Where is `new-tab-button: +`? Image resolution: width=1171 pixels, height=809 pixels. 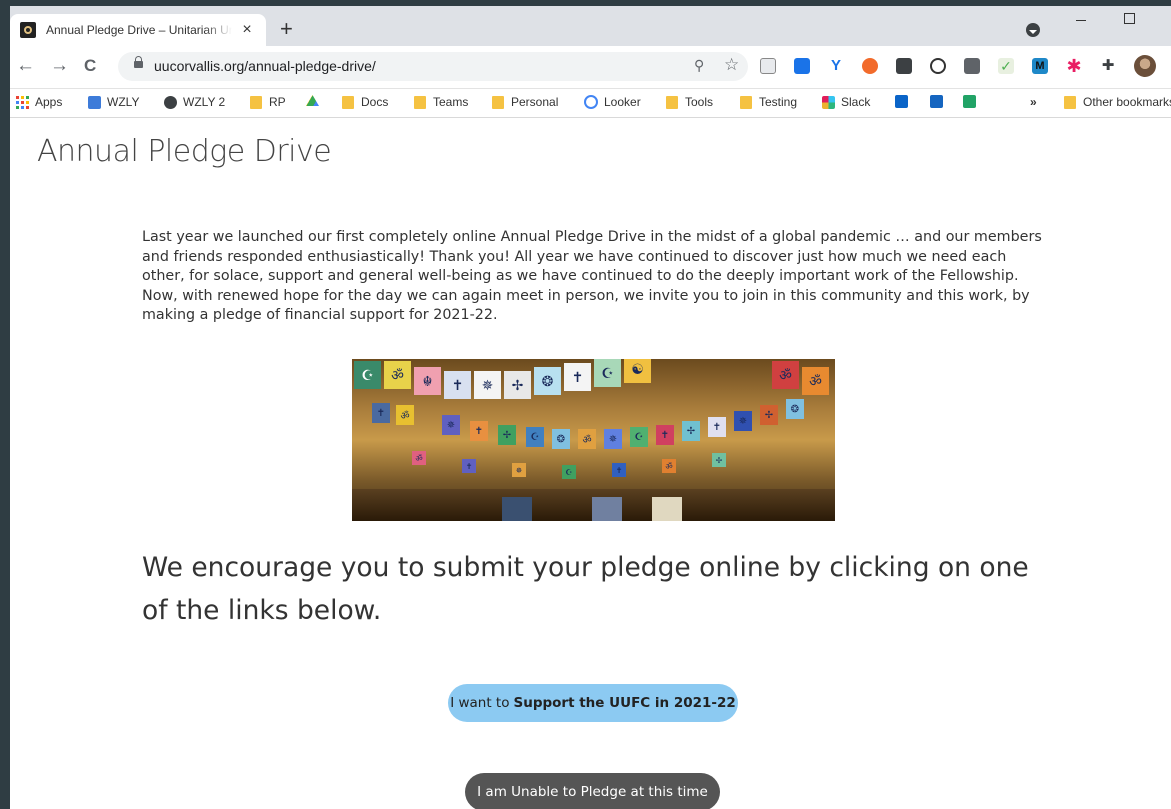 new-tab-button: + is located at coordinates (286, 29).